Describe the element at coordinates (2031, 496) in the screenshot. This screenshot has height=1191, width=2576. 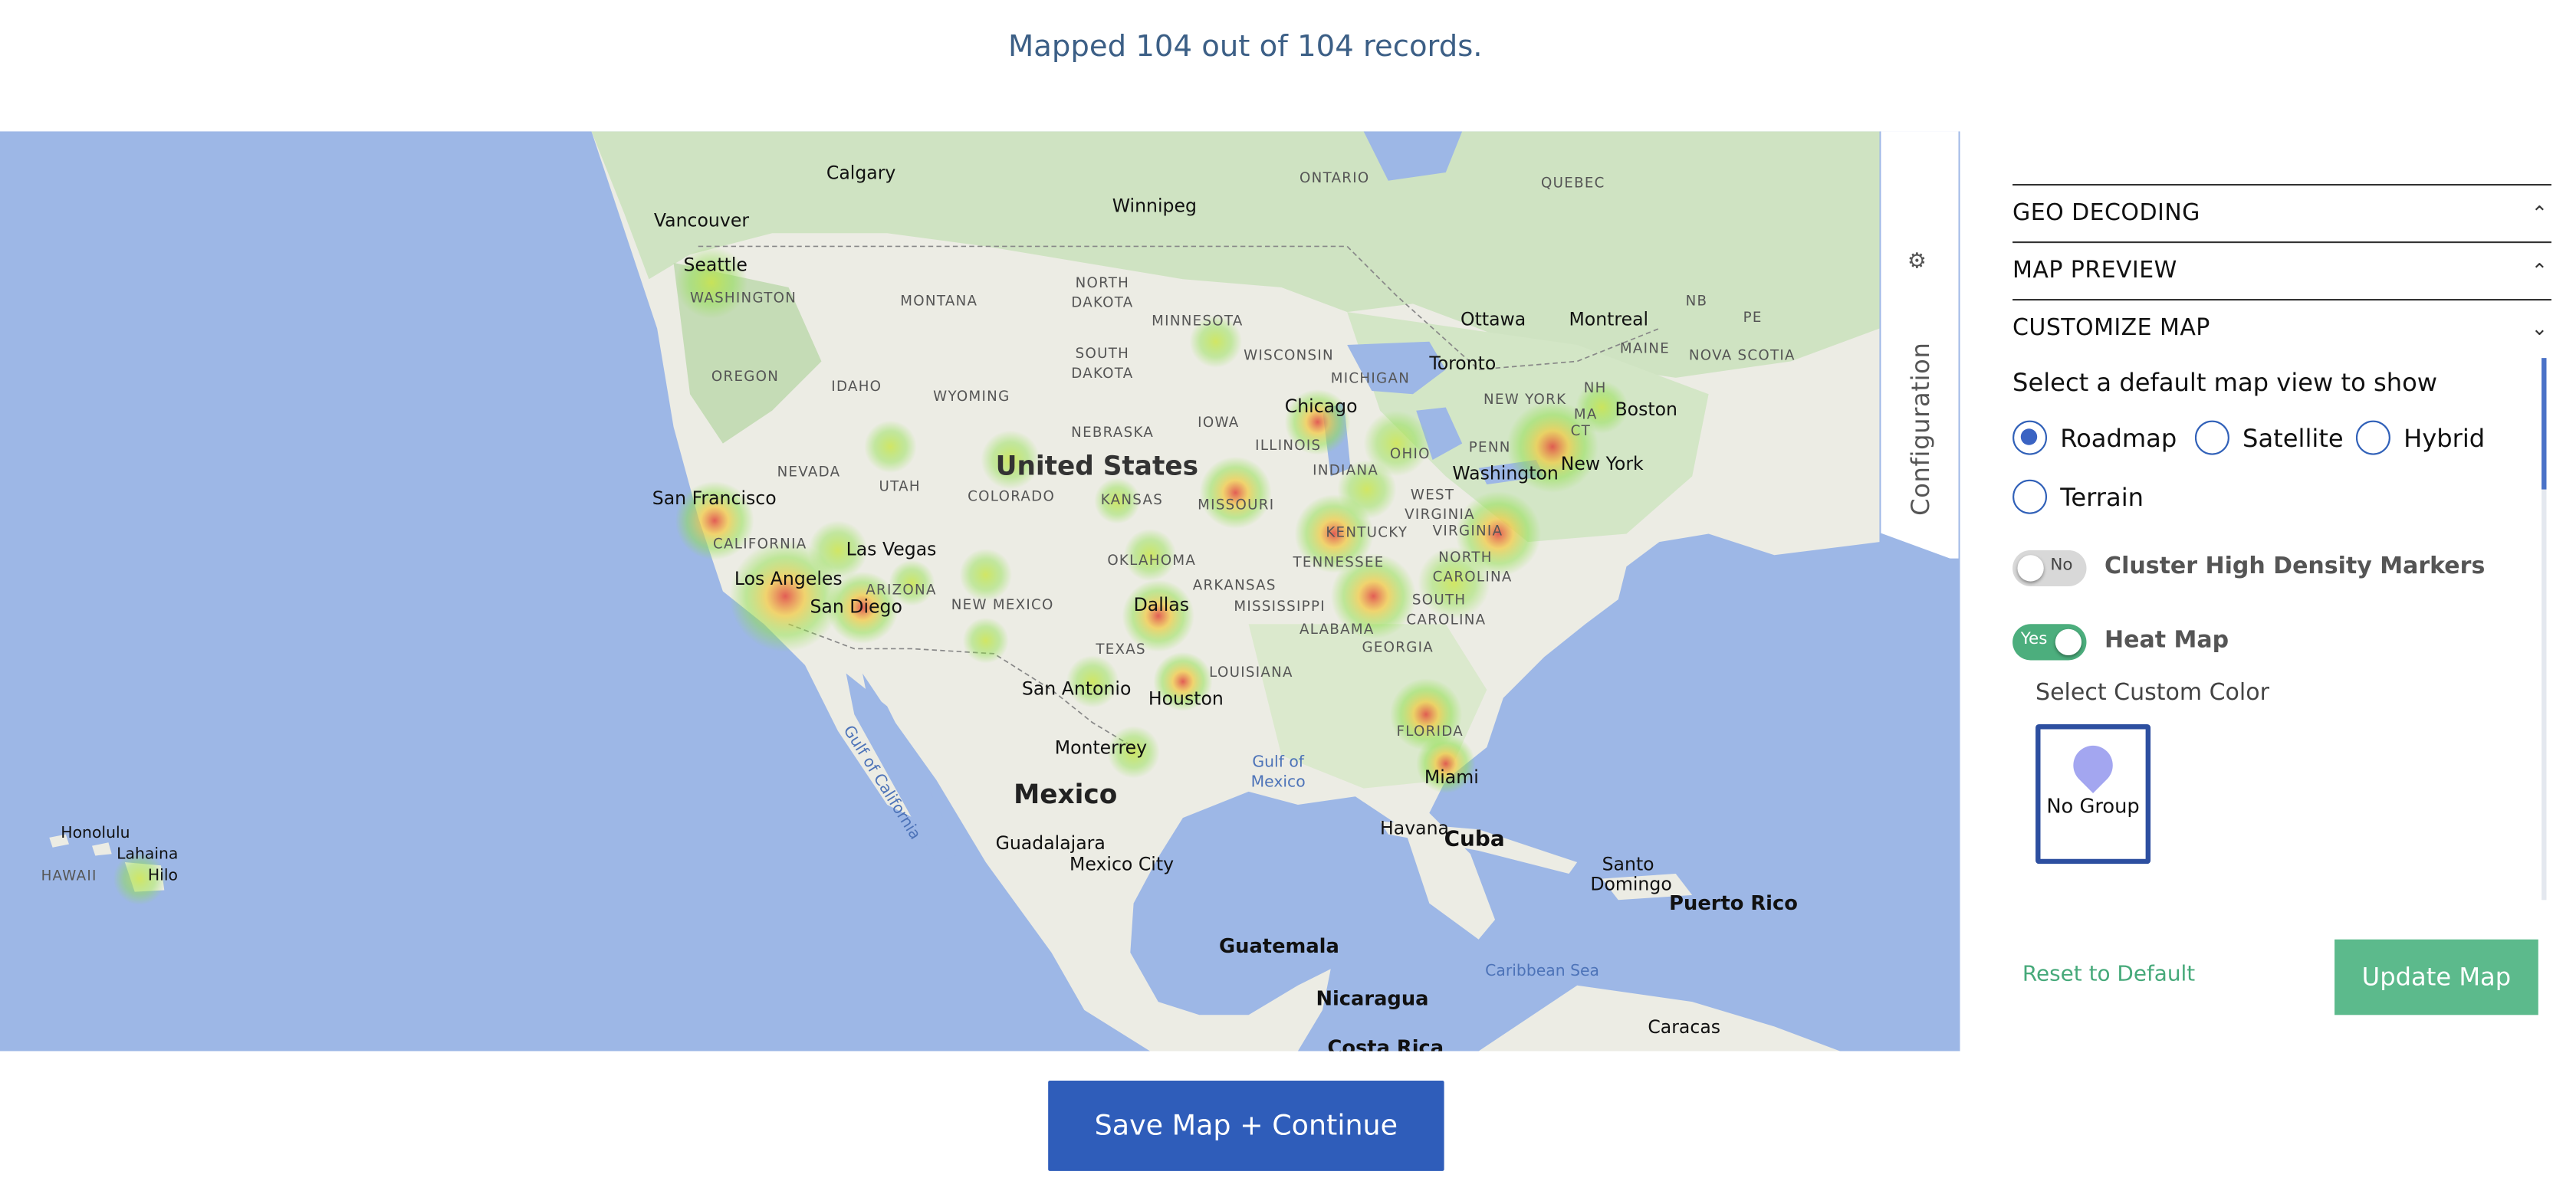
I see `radio-terrain-circle` at that location.